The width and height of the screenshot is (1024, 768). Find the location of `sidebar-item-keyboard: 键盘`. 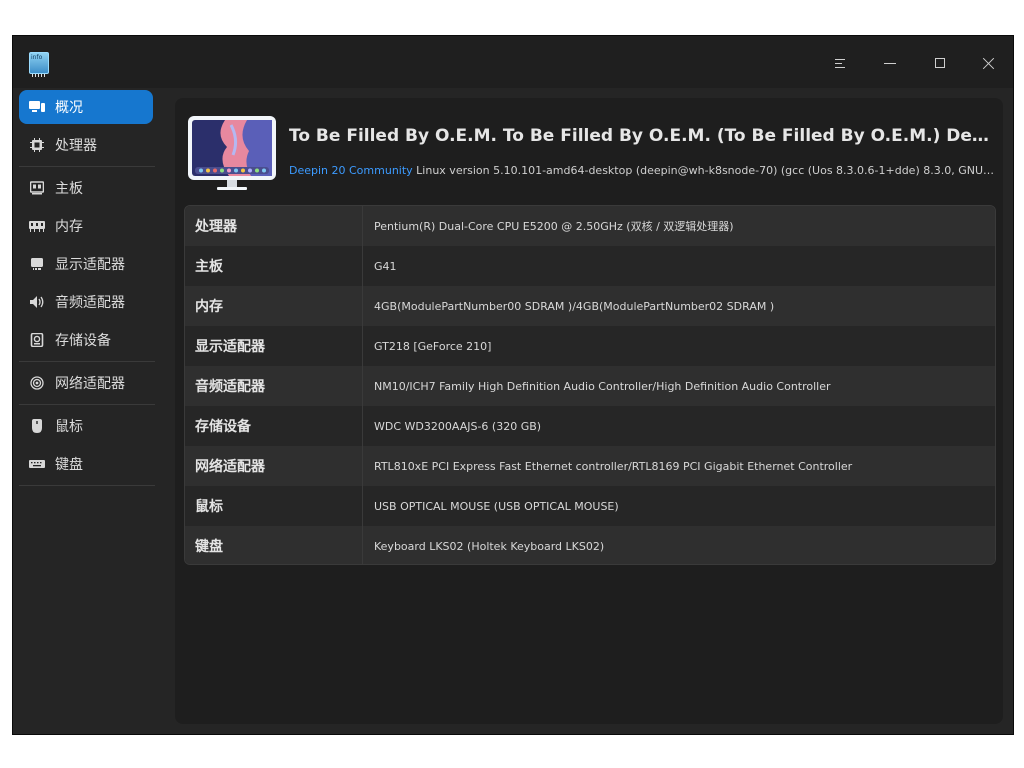

sidebar-item-keyboard: 键盘 is located at coordinates (86, 464).